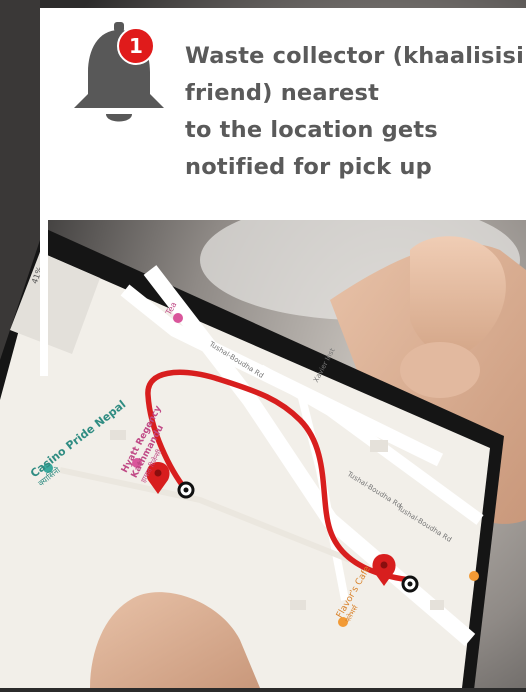 The width and height of the screenshot is (526, 692). Describe the element at coordinates (136, 46) in the screenshot. I see `notification-badge-count: 1` at that location.